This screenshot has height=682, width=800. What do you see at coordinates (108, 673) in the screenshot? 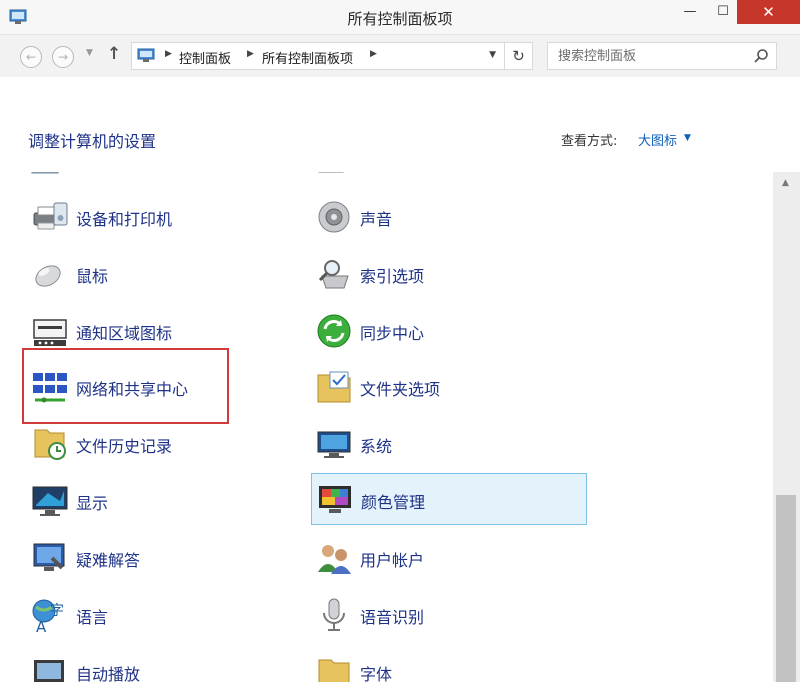
I see `item-label: 自动播放` at bounding box center [108, 673].